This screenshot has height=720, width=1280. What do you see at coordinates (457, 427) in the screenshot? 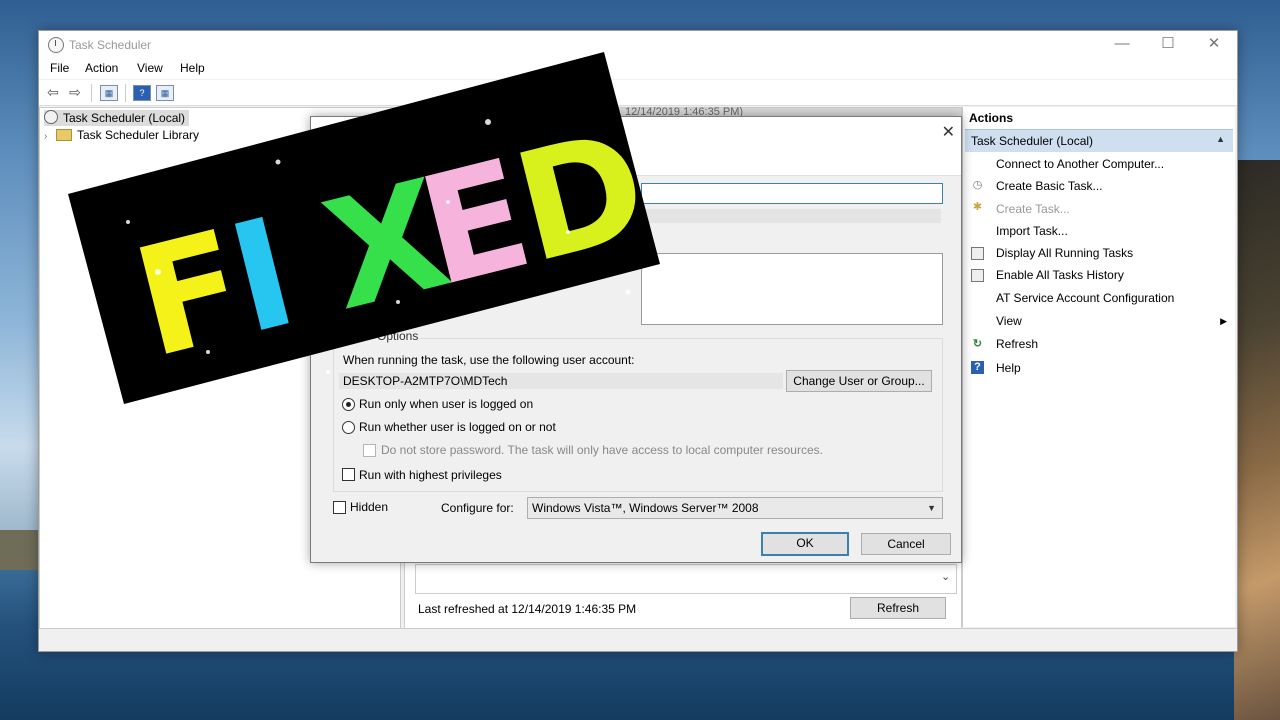
I see `radio-logged-on-or-not-label: Run whether user is logged on or not` at bounding box center [457, 427].